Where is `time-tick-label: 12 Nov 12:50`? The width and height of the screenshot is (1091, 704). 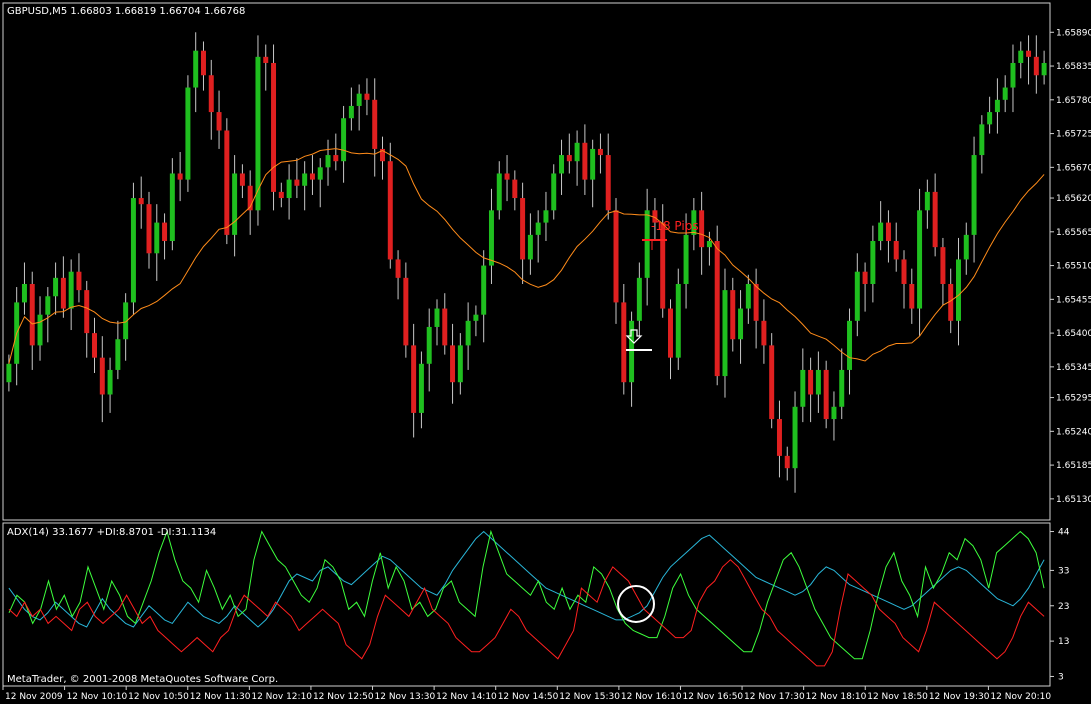
time-tick-label: 12 Nov 12:50 is located at coordinates (343, 697).